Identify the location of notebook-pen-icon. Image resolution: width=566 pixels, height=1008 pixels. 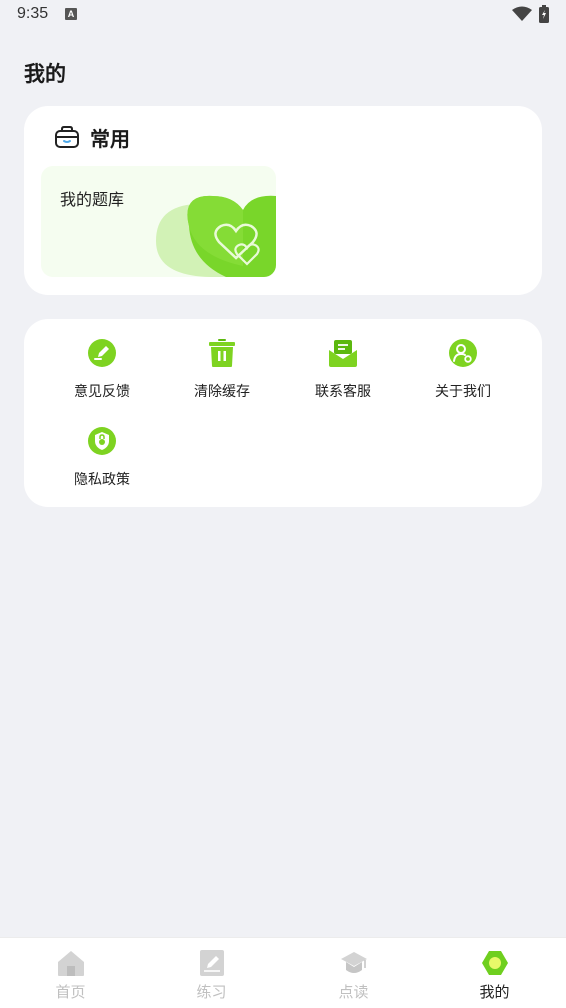
(212, 963).